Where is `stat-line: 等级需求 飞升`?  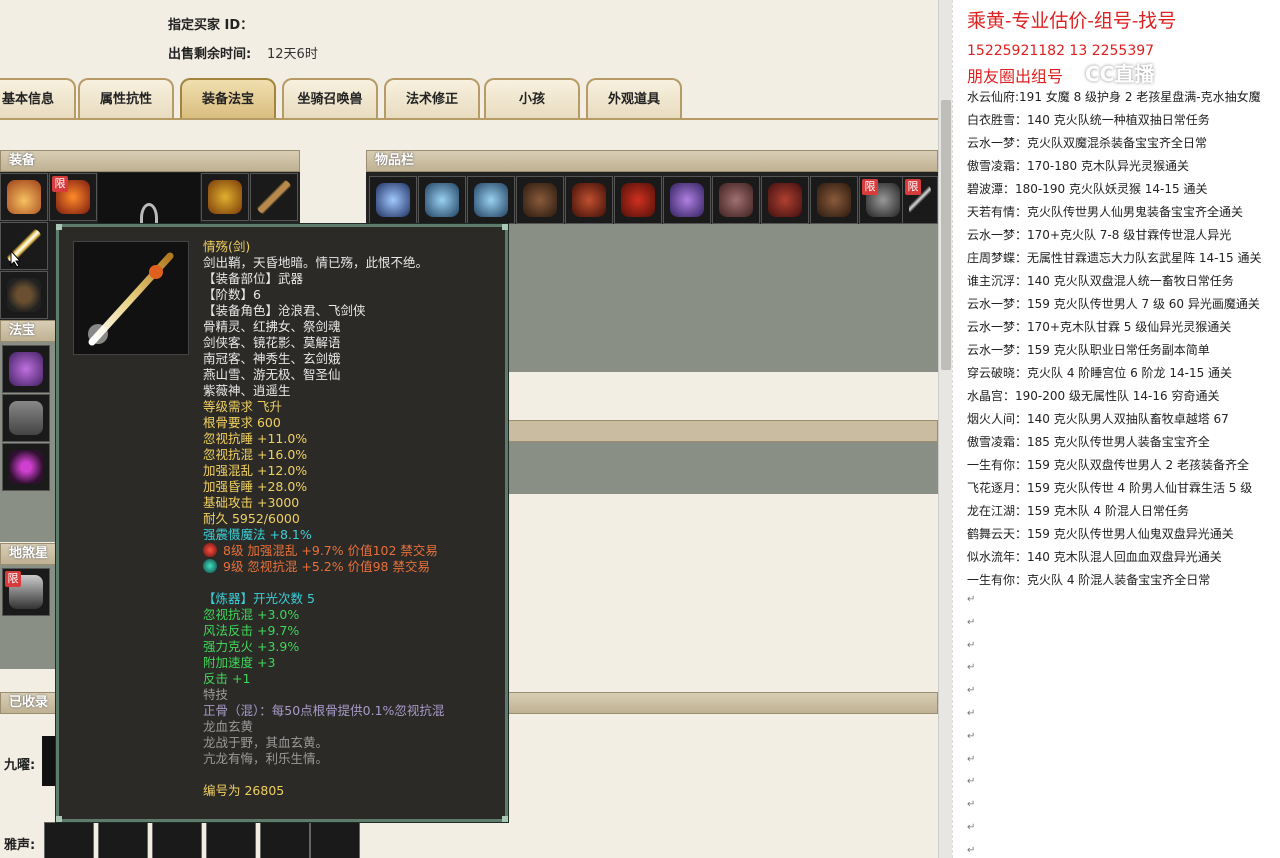 stat-line: 等级需求 飞升 is located at coordinates (242, 406).